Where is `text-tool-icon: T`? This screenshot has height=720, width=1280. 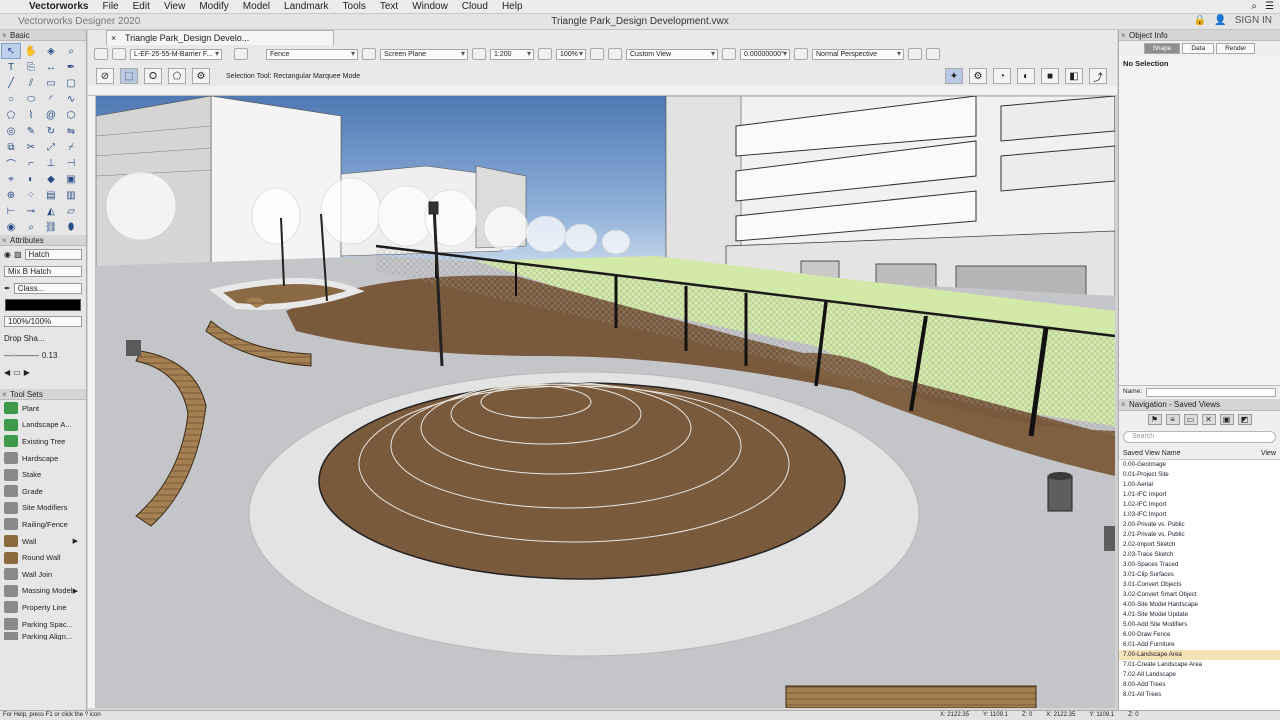 text-tool-icon: T is located at coordinates (11, 67).